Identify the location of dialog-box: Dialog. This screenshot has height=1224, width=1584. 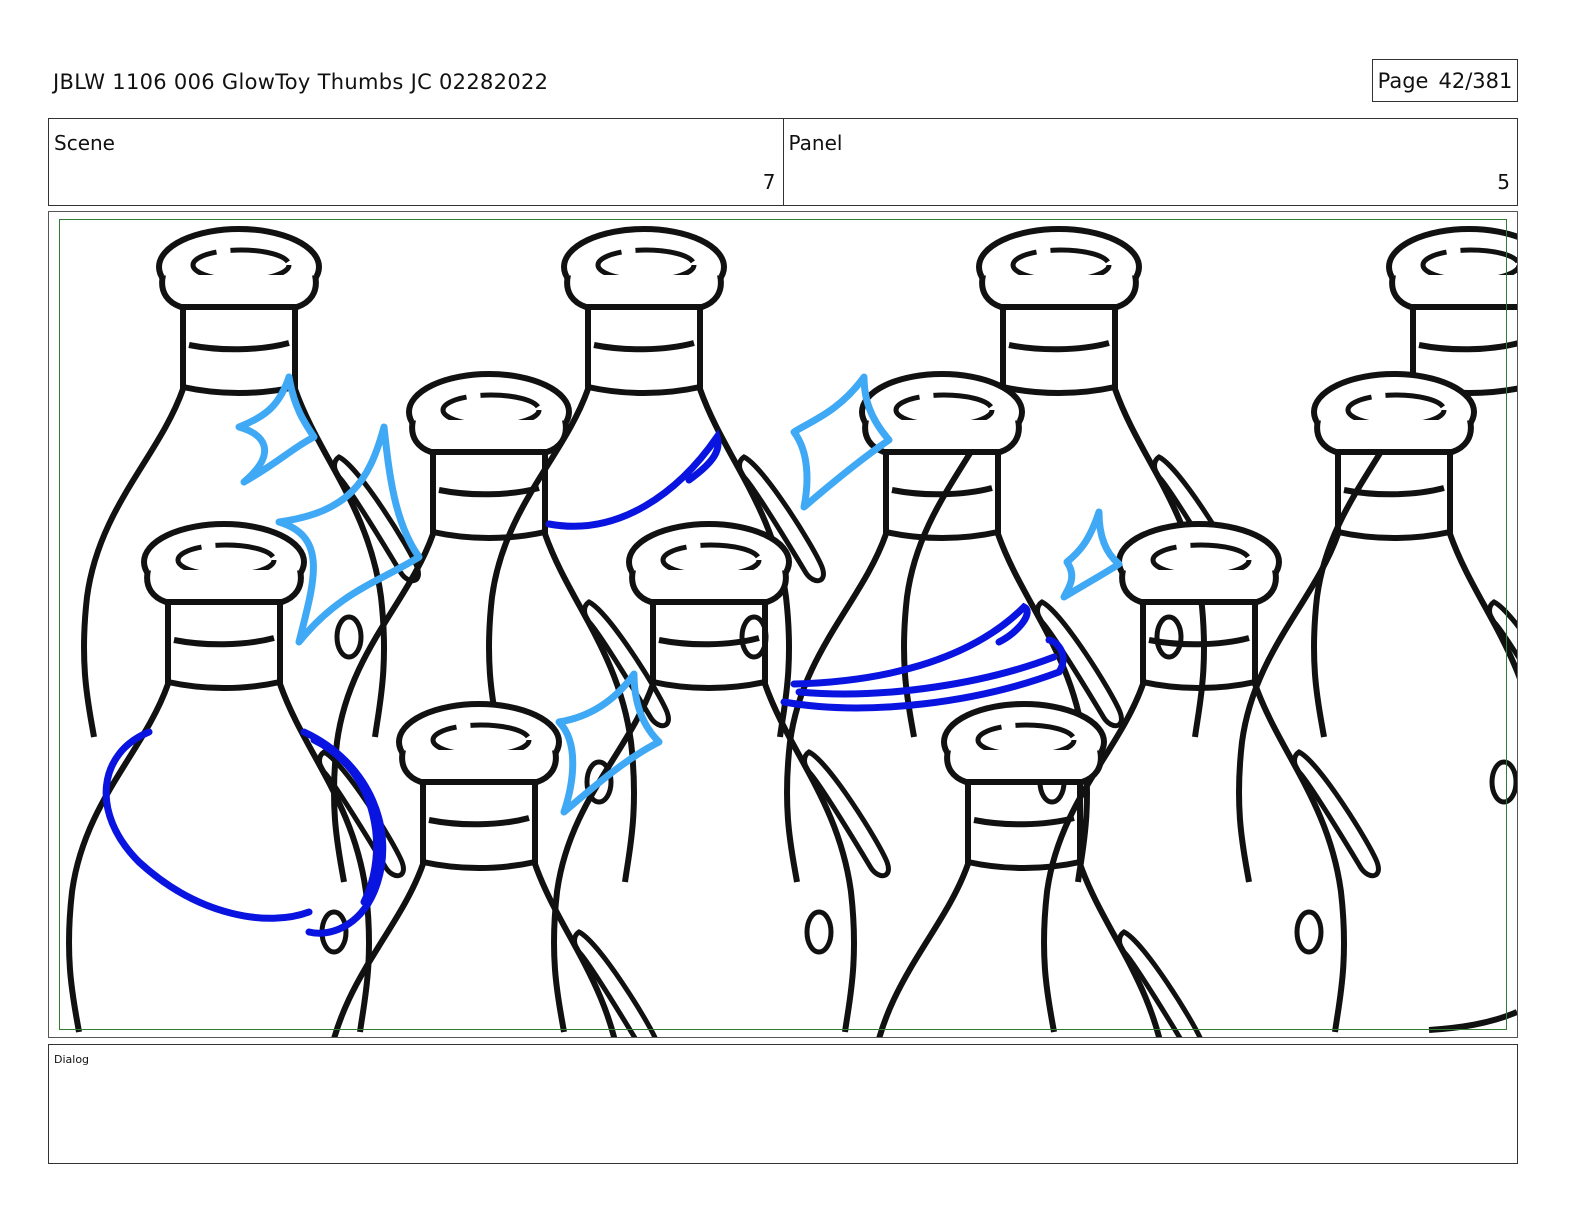
(783, 1104).